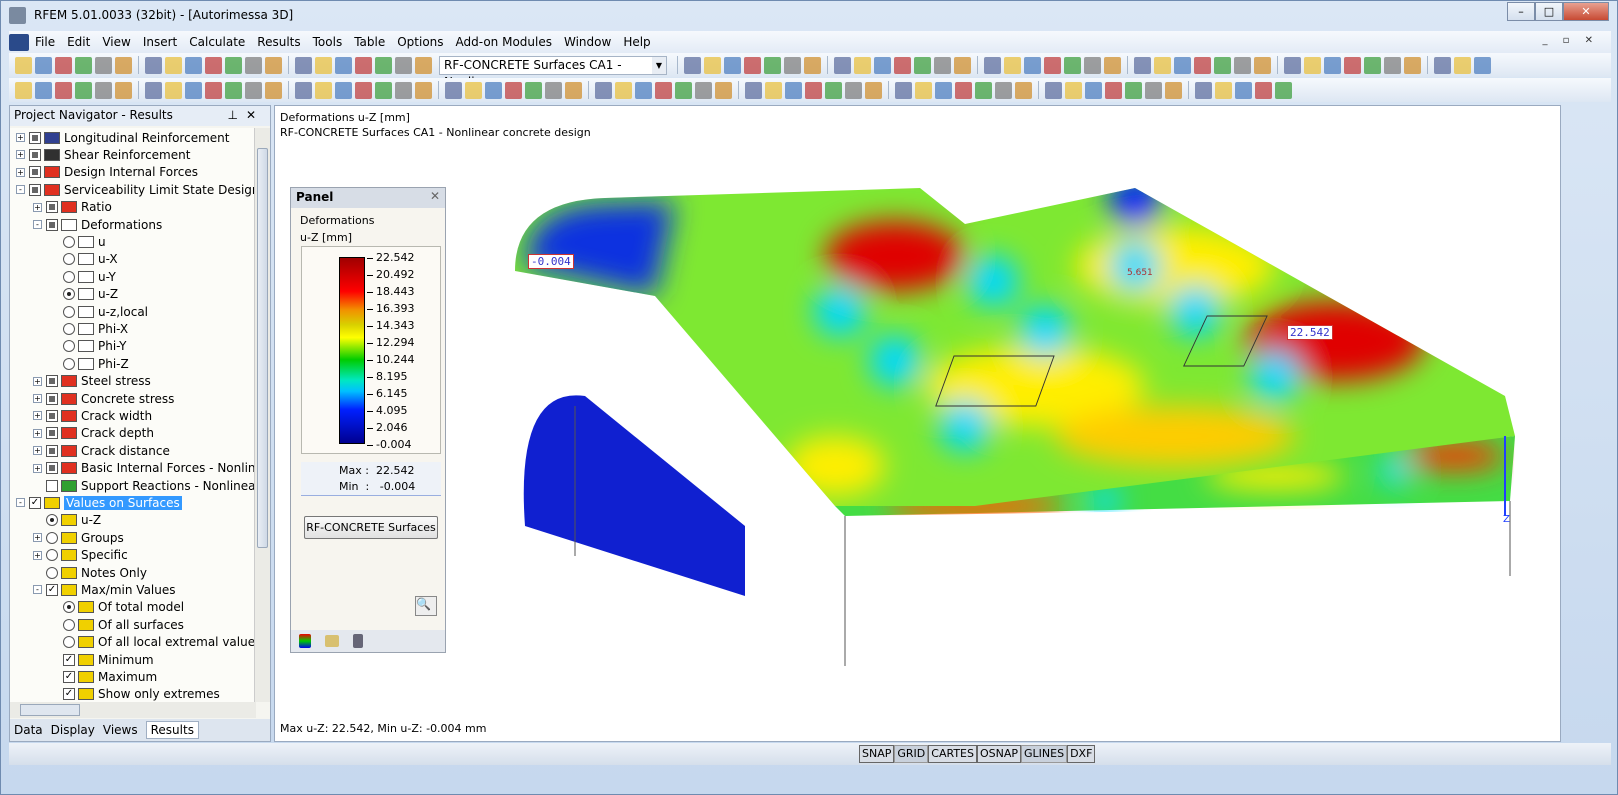 The height and width of the screenshot is (795, 1618). I want to click on tree-item: + Crack distance, so click(101, 450).